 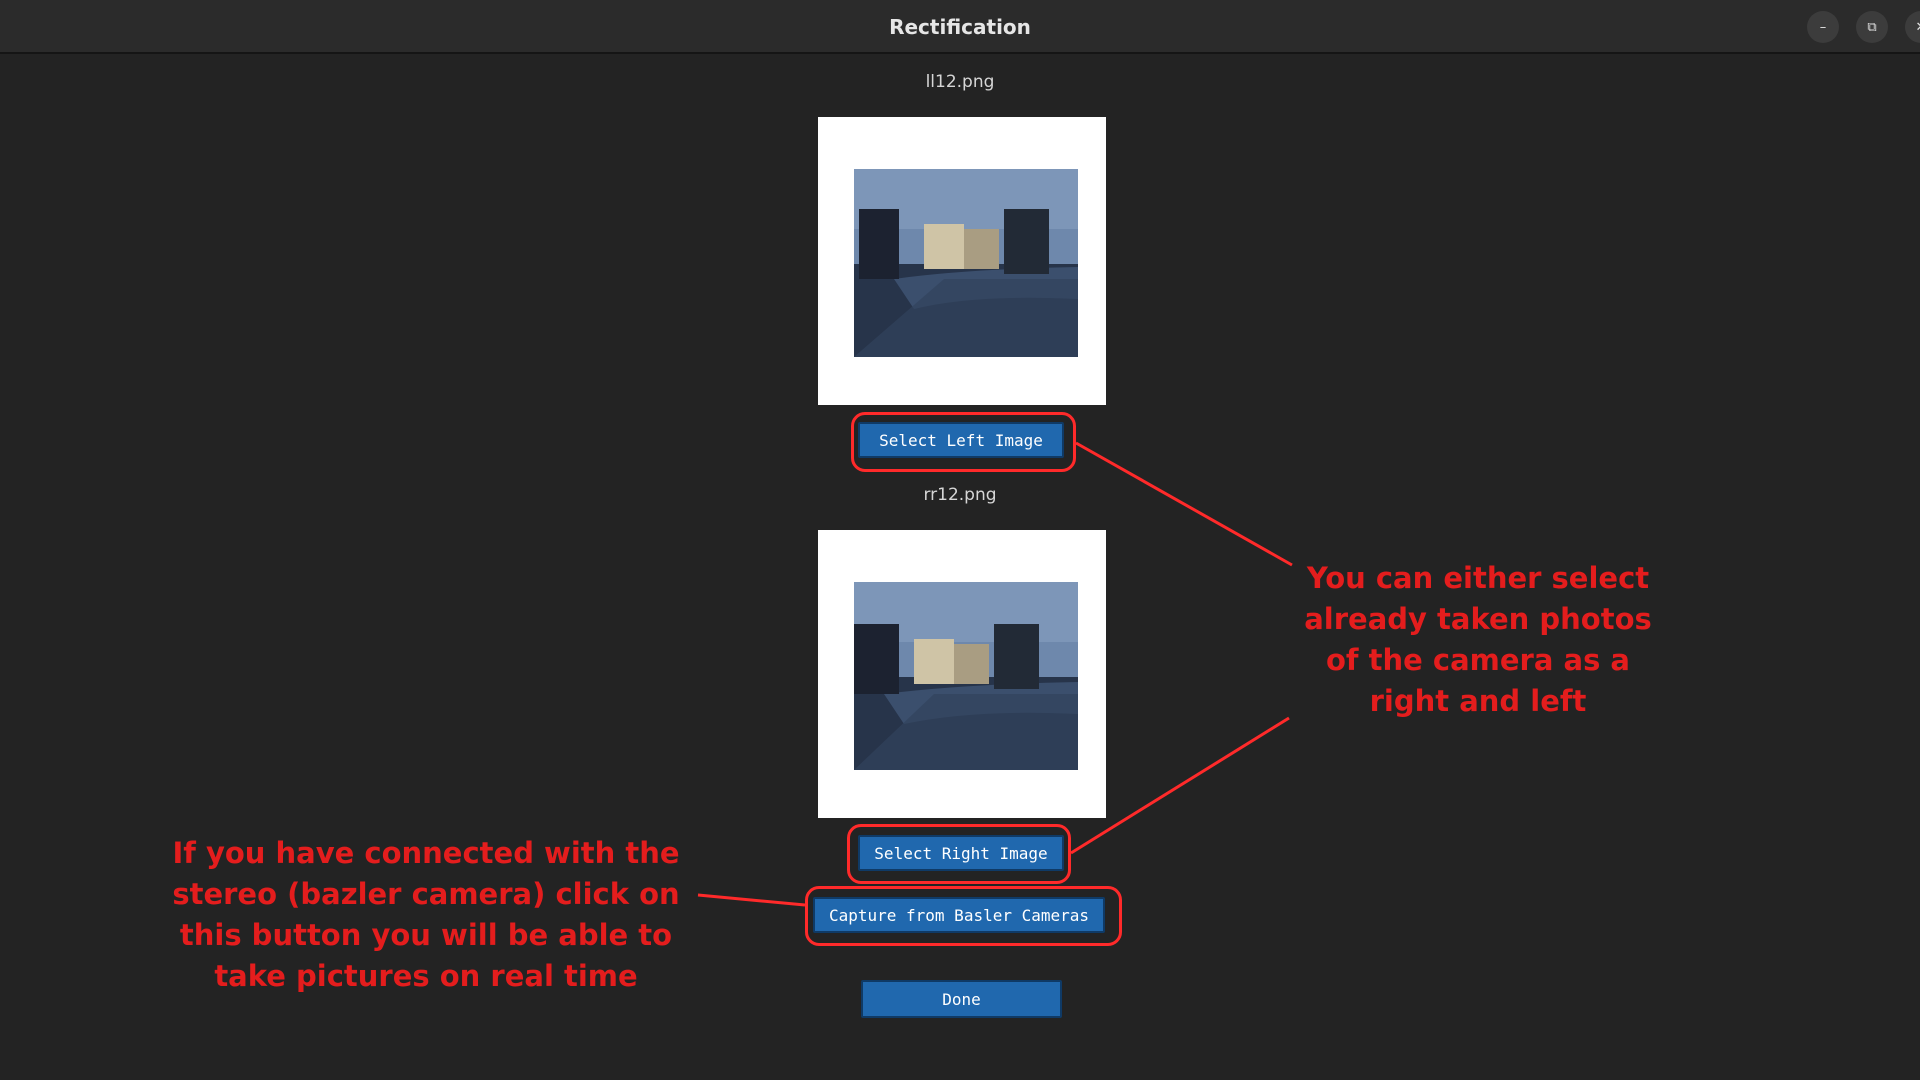 I want to click on annotation-line-right-button, so click(x=1180, y=785).